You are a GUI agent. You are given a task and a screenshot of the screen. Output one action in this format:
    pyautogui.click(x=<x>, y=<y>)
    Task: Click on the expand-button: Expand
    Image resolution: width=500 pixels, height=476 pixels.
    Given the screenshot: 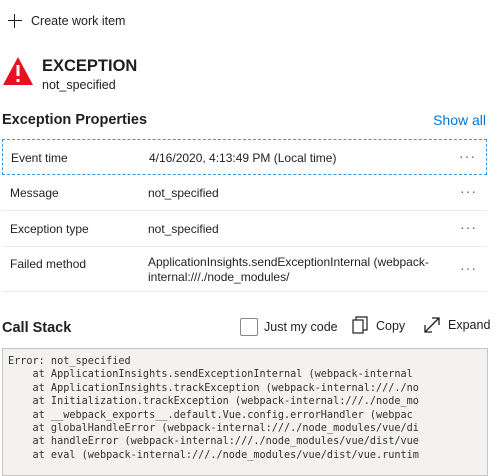 What is the action you would take?
    pyautogui.click(x=456, y=325)
    